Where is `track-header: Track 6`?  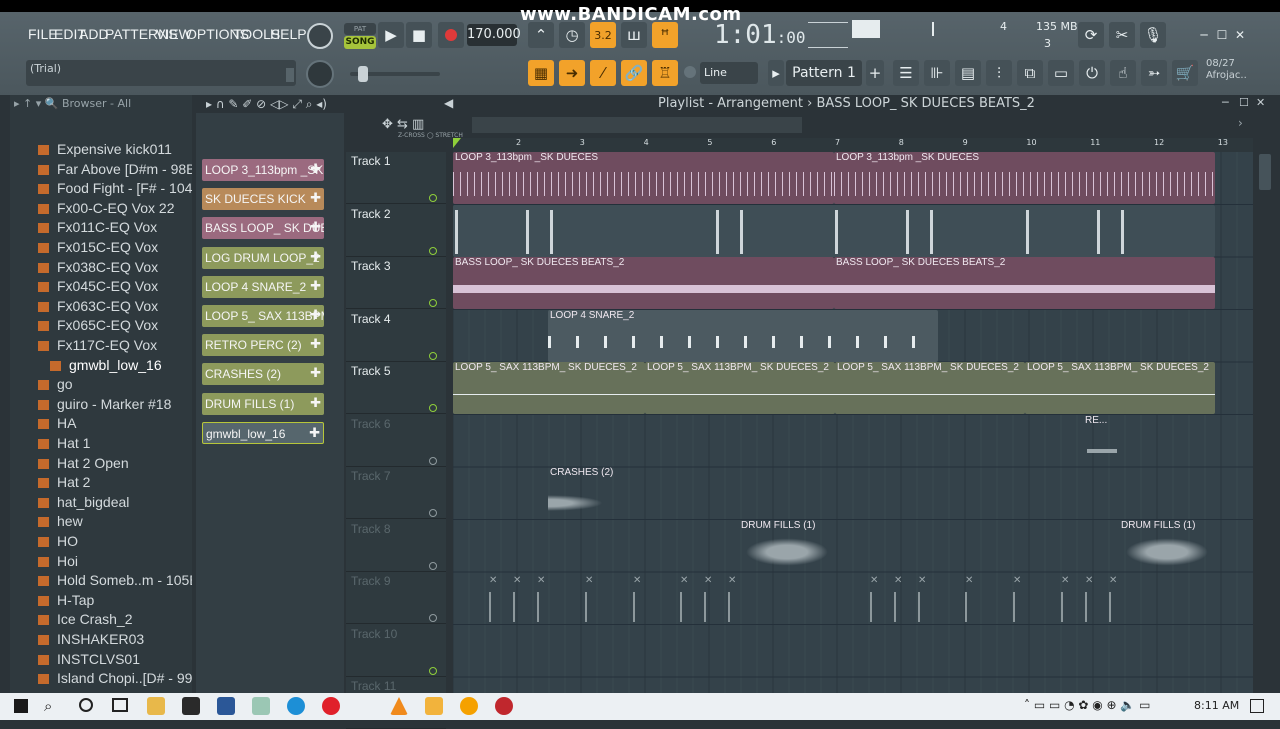 track-header: Track 6 is located at coordinates (396, 441).